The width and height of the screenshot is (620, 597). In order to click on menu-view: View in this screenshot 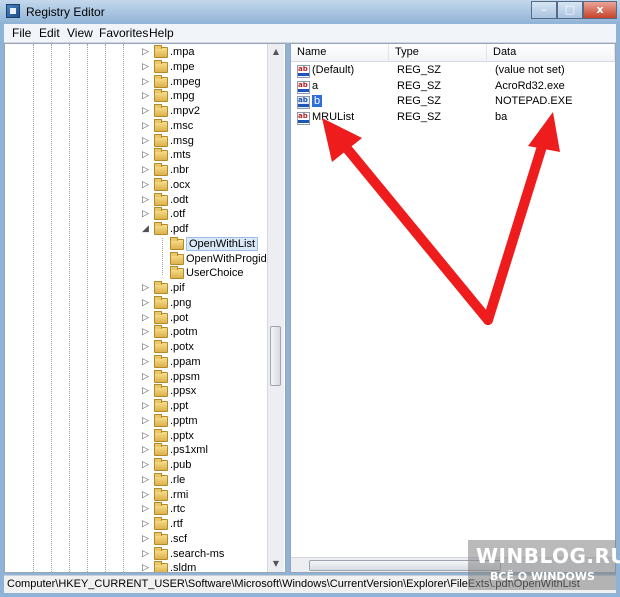, I will do `click(80, 33)`.